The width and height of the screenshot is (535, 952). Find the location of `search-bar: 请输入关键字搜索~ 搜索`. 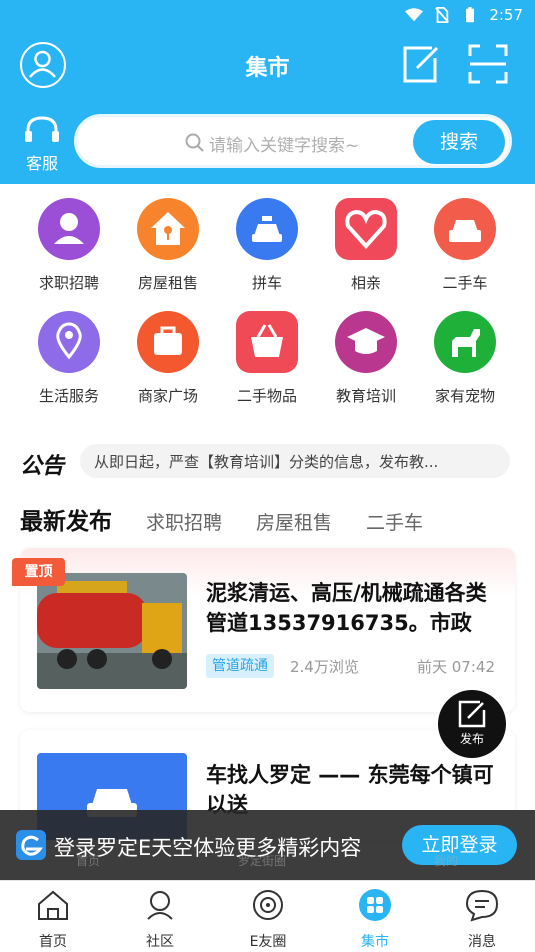

search-bar: 请输入关键字搜索~ 搜索 is located at coordinates (293, 141).